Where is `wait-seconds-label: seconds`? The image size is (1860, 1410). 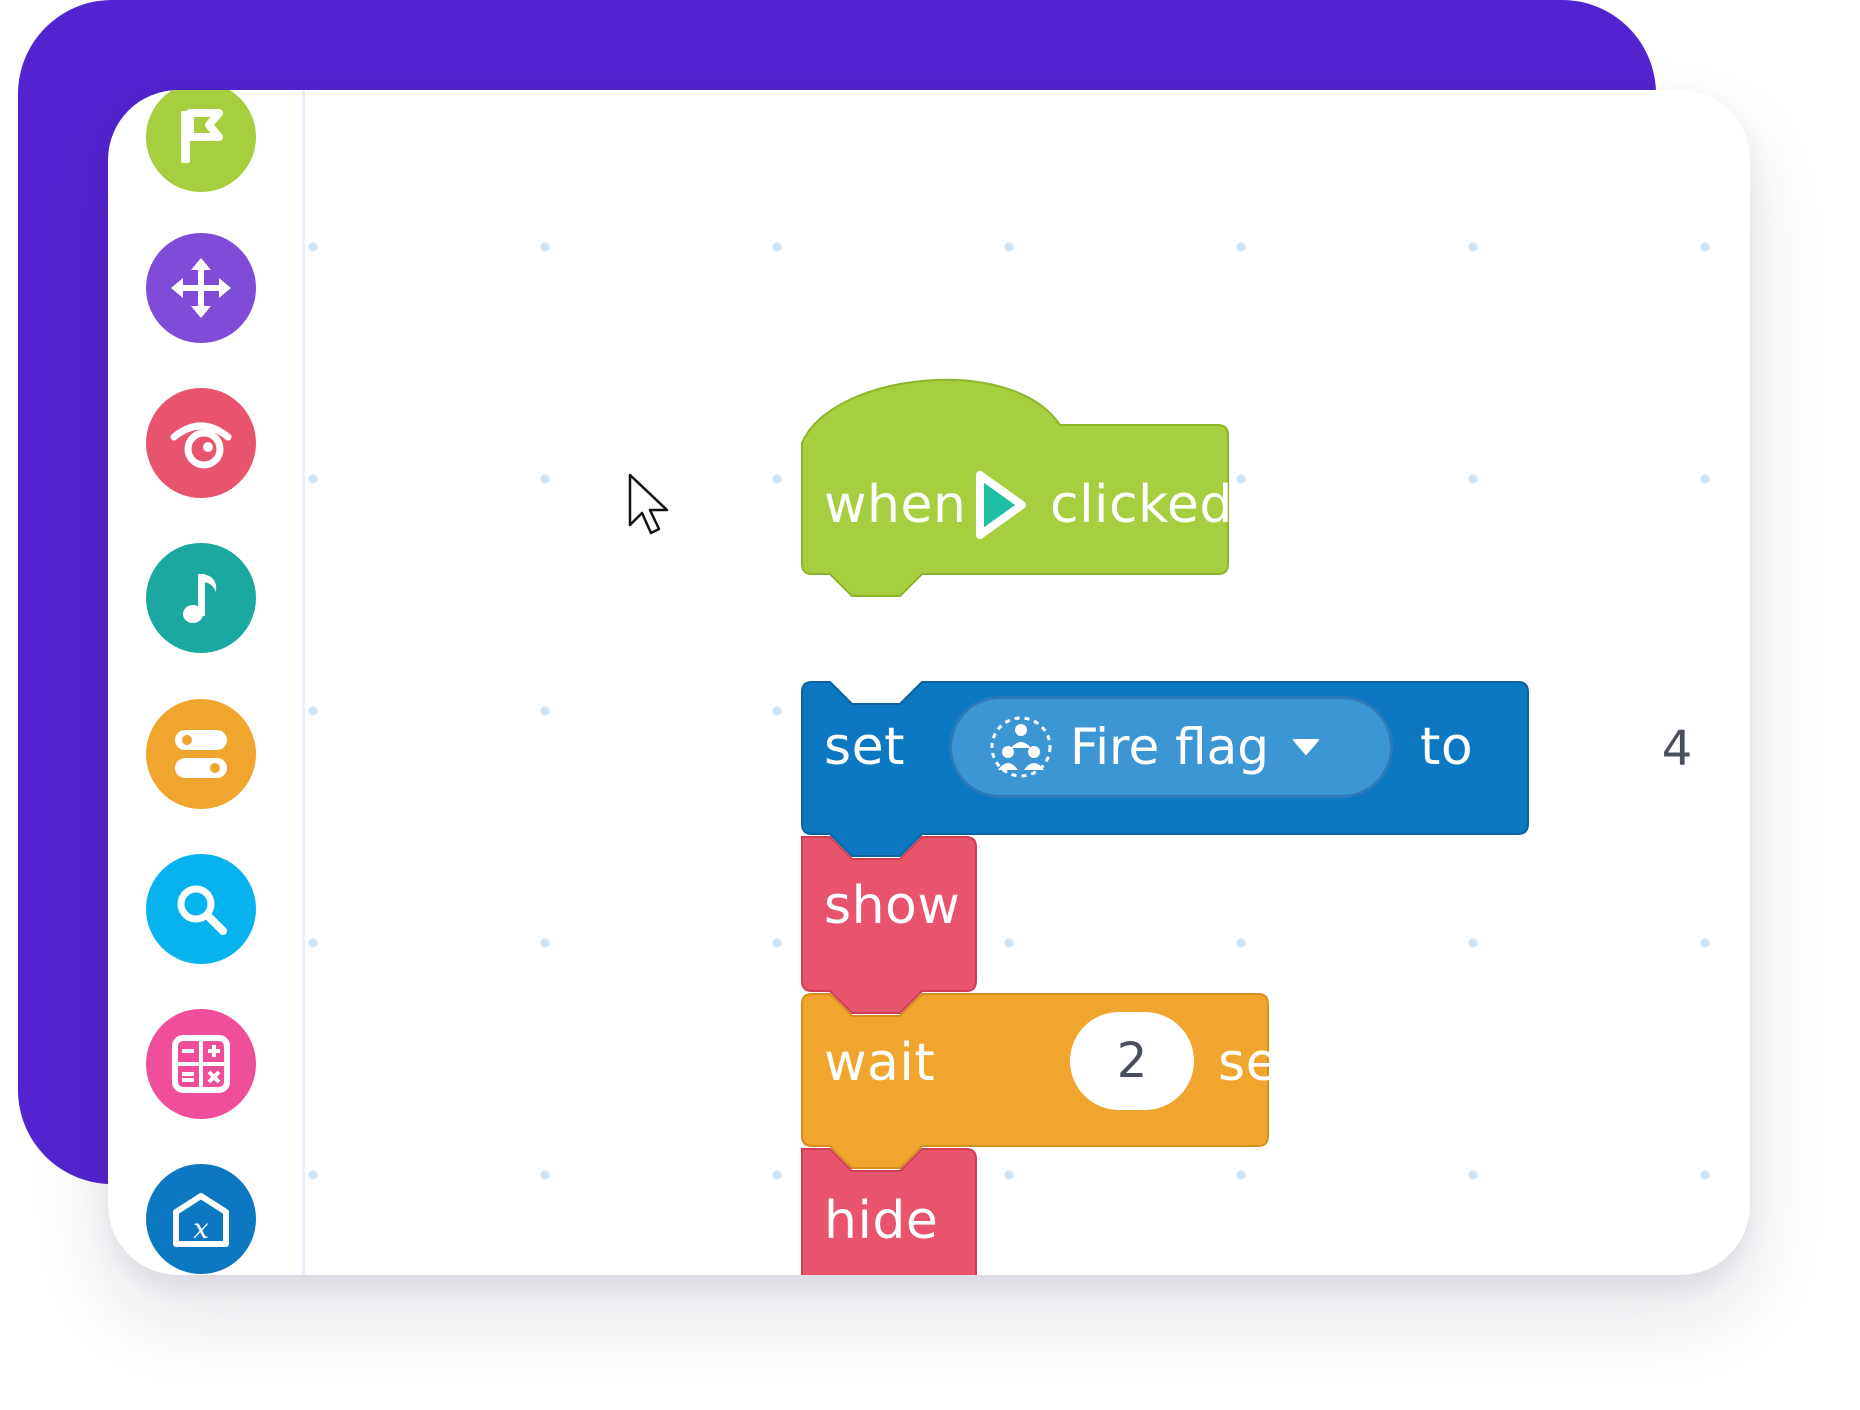 wait-seconds-label: seconds is located at coordinates (1326, 1063).